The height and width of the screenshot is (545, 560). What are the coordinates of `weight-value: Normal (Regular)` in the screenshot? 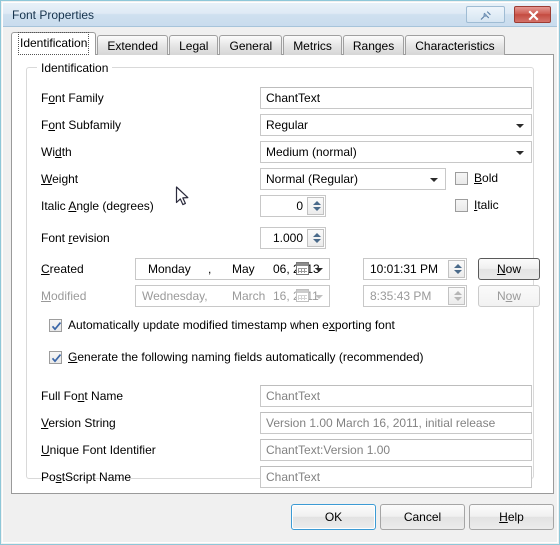 It's located at (312, 179).